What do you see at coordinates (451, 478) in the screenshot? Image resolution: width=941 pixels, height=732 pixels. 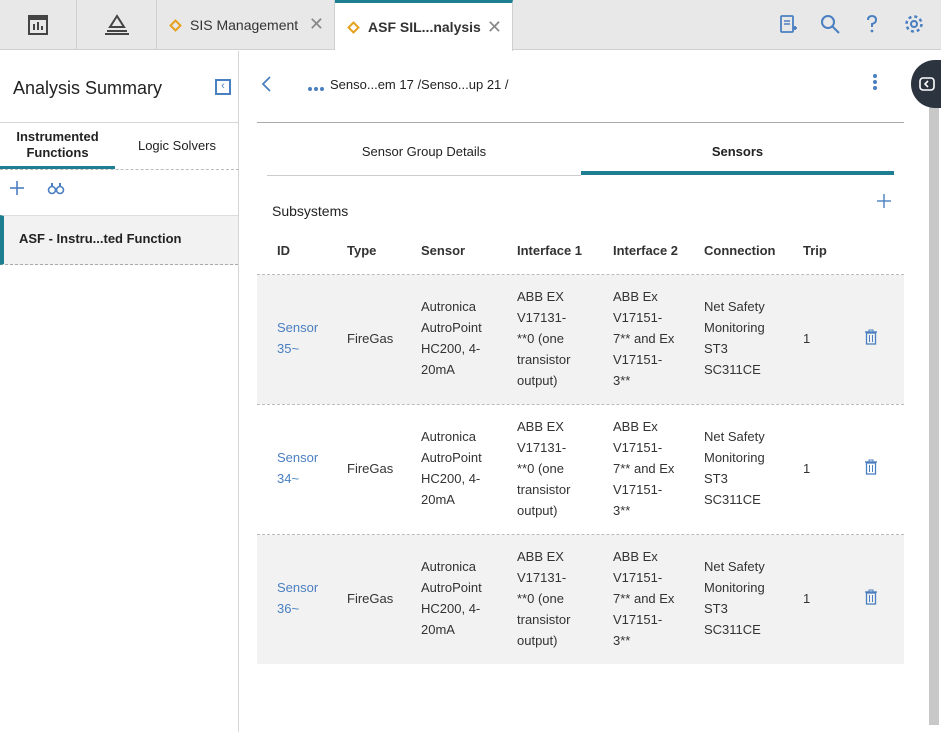 I see `sensor-line: HC200, 4-` at bounding box center [451, 478].